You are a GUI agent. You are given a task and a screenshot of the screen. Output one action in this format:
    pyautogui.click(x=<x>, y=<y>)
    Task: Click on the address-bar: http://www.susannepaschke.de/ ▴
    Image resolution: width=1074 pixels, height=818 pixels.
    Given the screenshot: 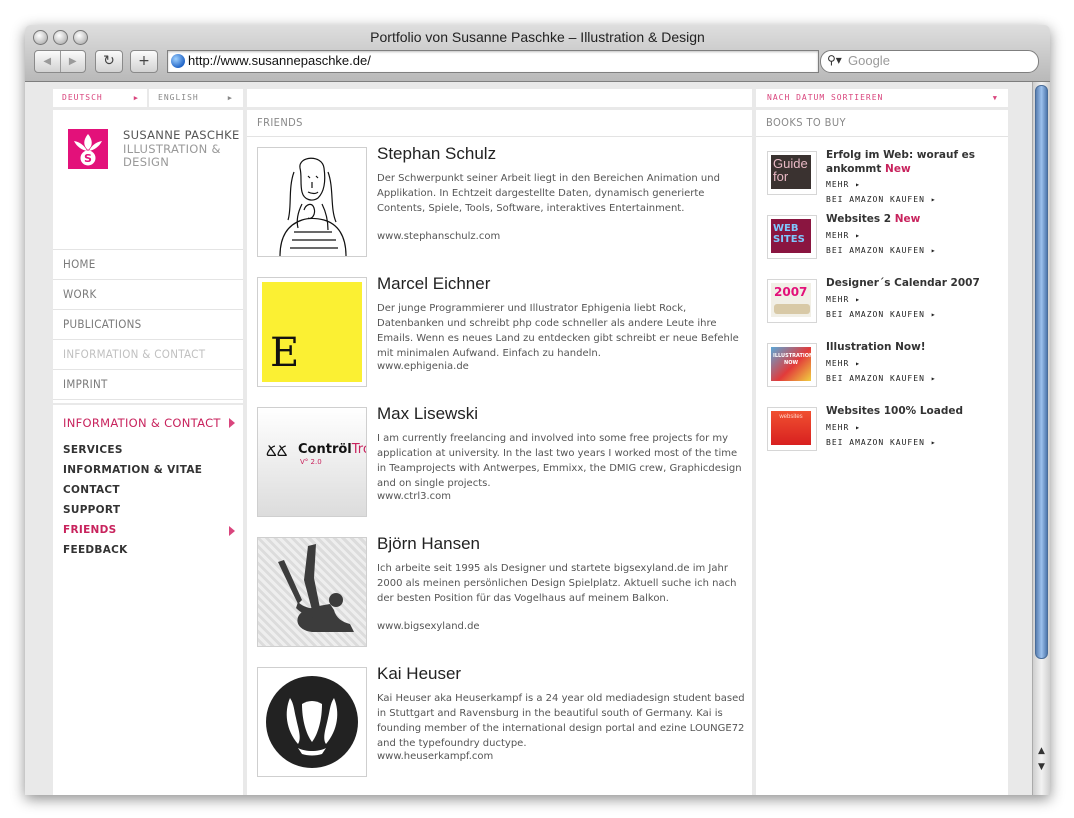 What is the action you would take?
    pyautogui.click(x=498, y=61)
    